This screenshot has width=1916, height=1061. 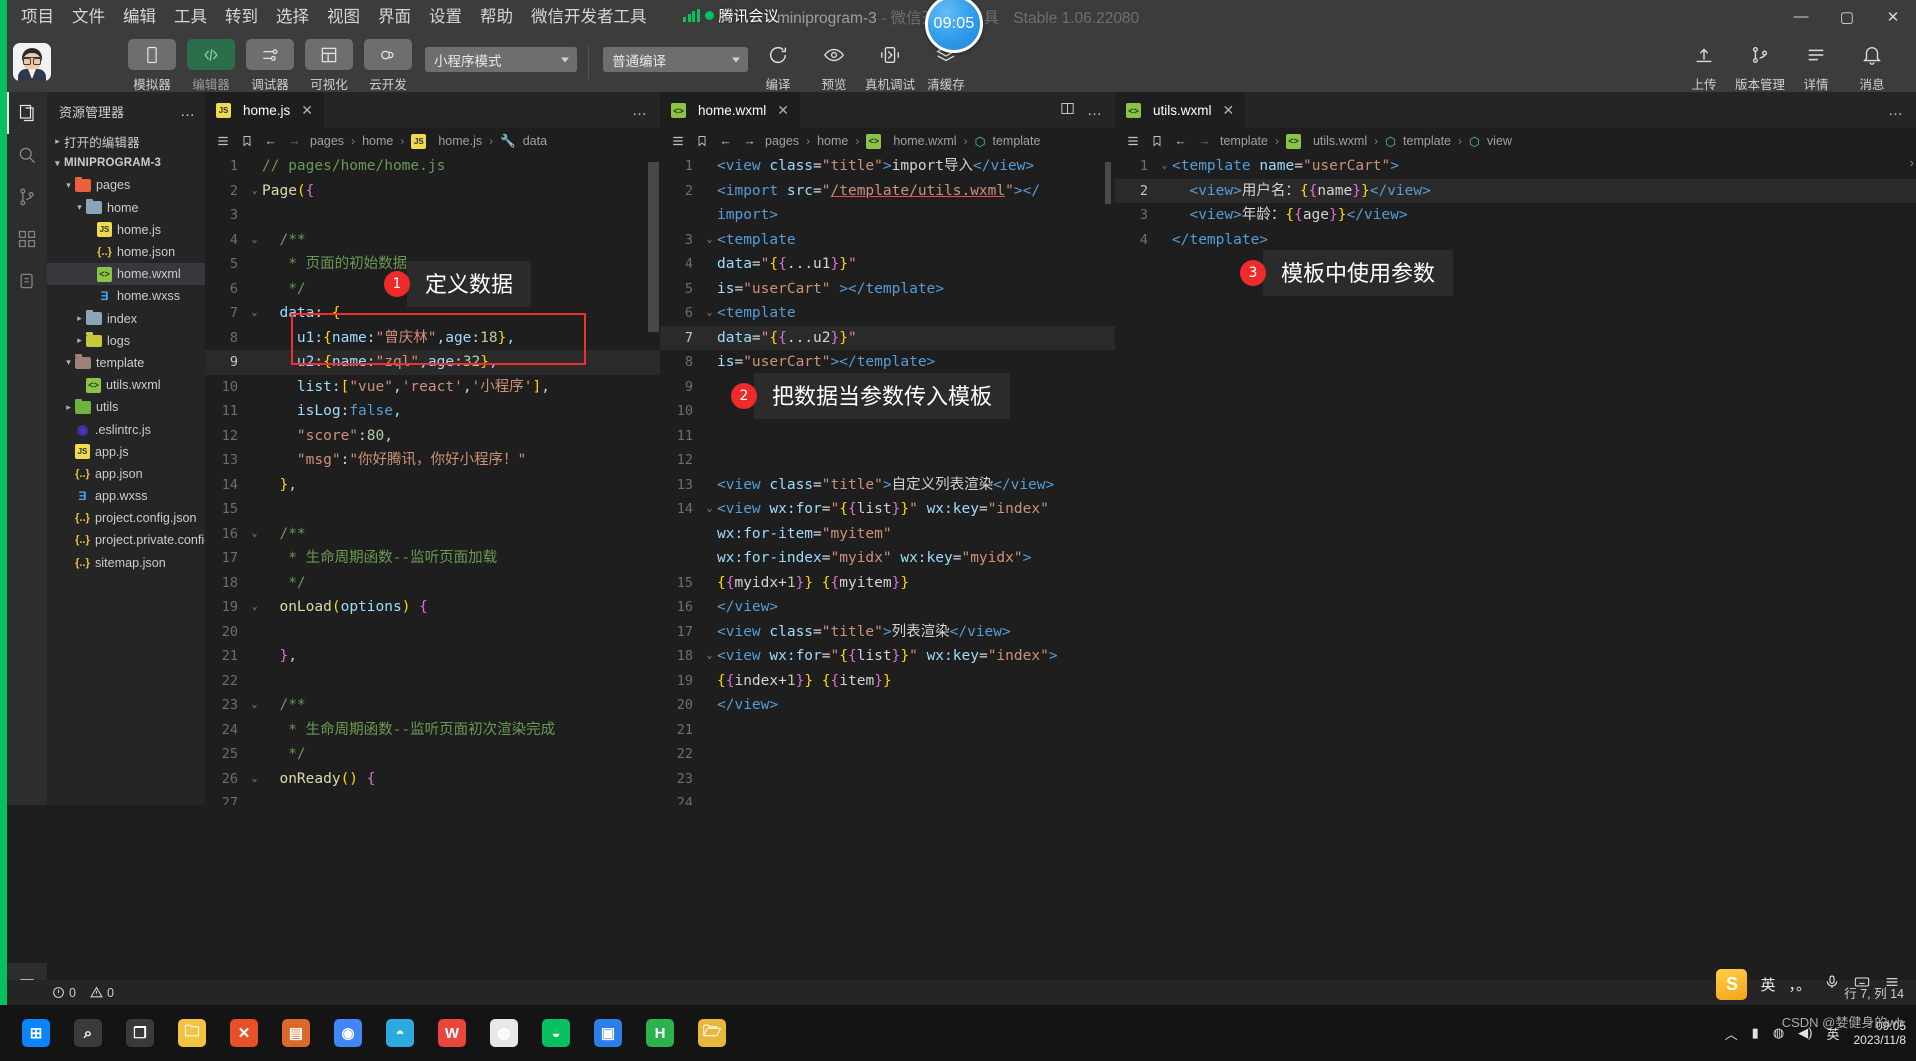 What do you see at coordinates (1801, 16) in the screenshot?
I see `minimize-button: —` at bounding box center [1801, 16].